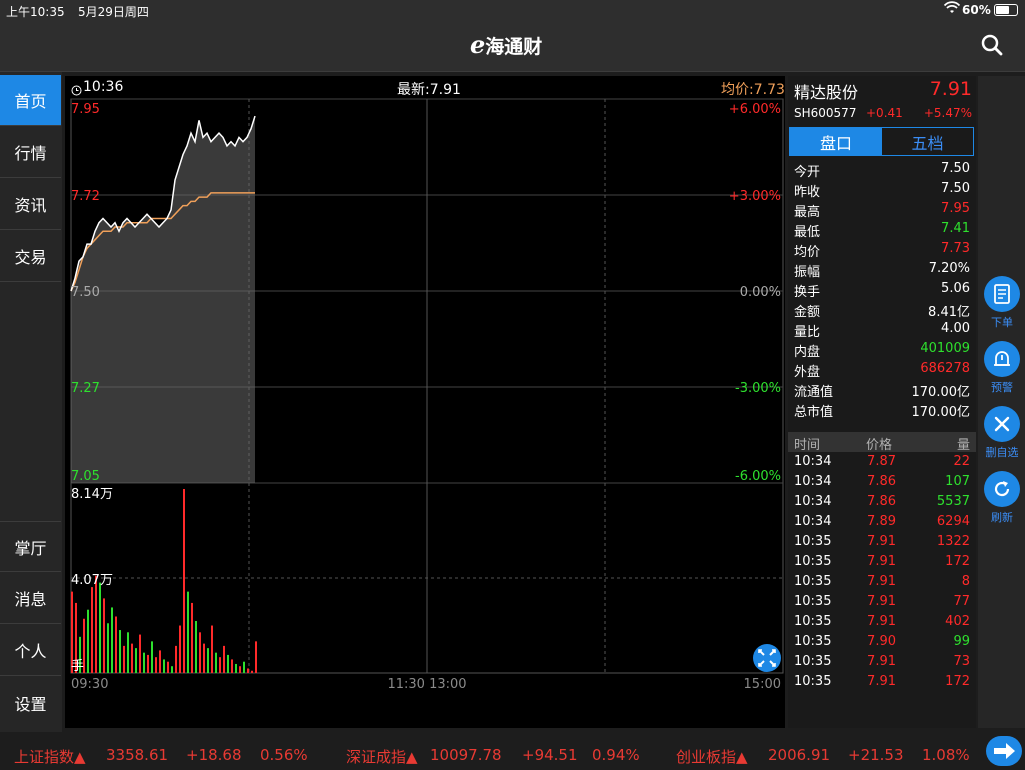  I want to click on quote-stat-value: 170.00亿, so click(941, 392).